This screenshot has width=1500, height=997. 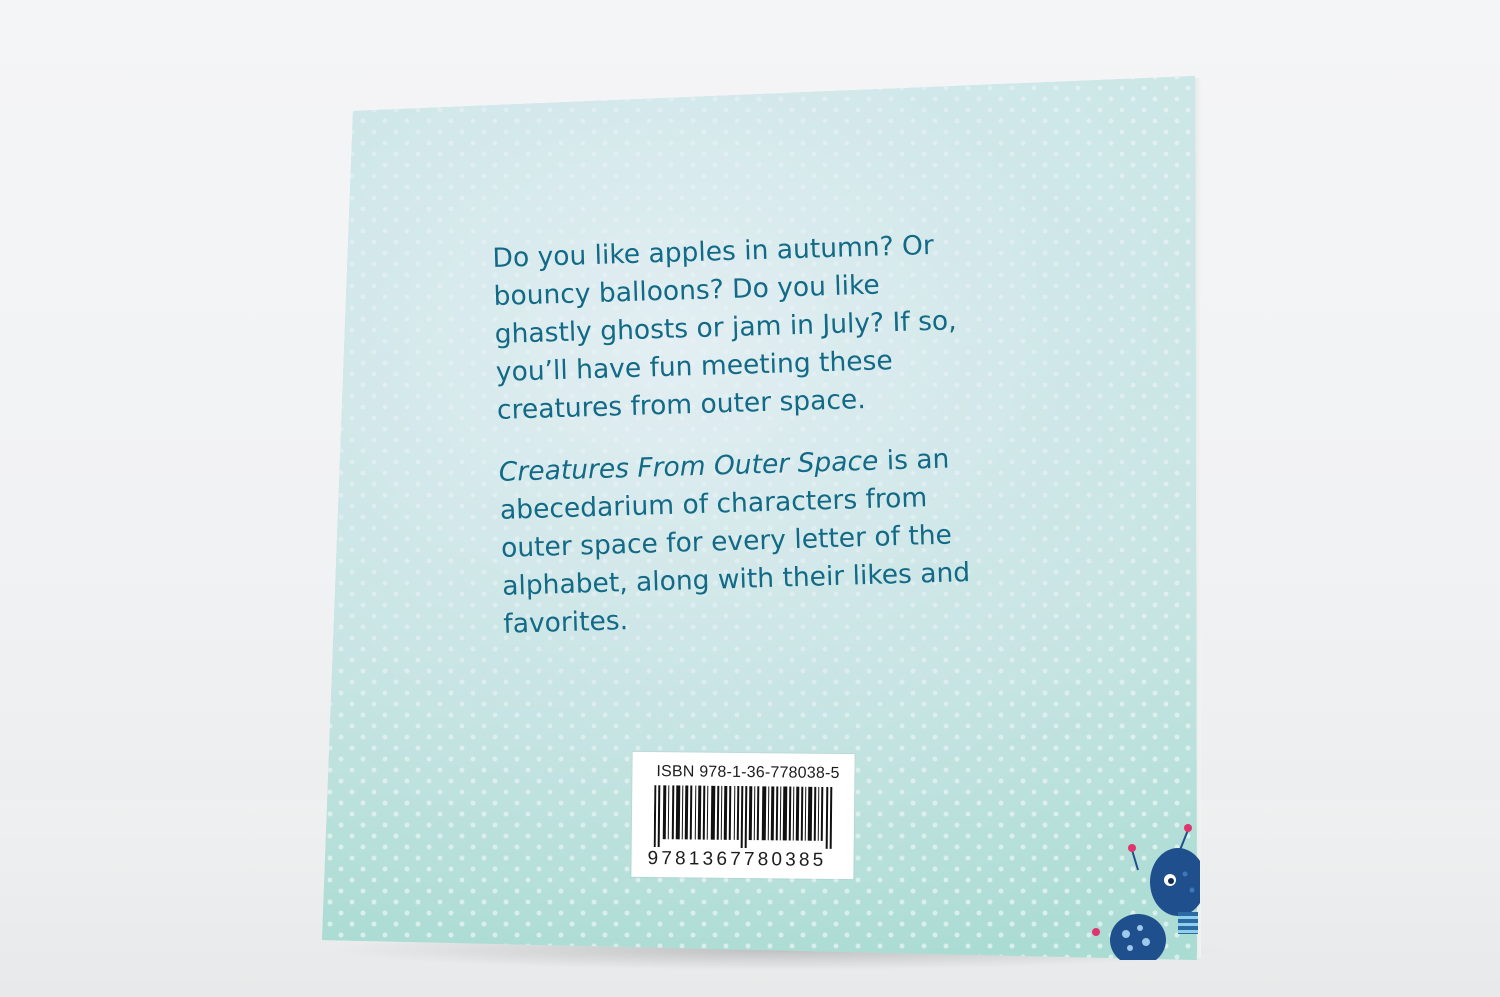 What do you see at coordinates (688, 466) in the screenshot?
I see `blurb-book-title: Creatures From Outer Space` at bounding box center [688, 466].